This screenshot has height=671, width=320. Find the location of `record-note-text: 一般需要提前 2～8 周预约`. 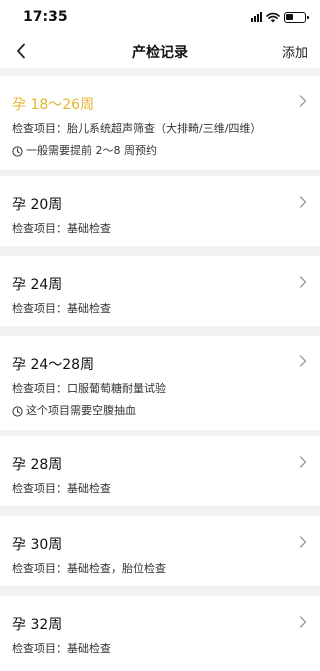

record-note-text: 一般需要提前 2～8 周预约 is located at coordinates (91, 150).